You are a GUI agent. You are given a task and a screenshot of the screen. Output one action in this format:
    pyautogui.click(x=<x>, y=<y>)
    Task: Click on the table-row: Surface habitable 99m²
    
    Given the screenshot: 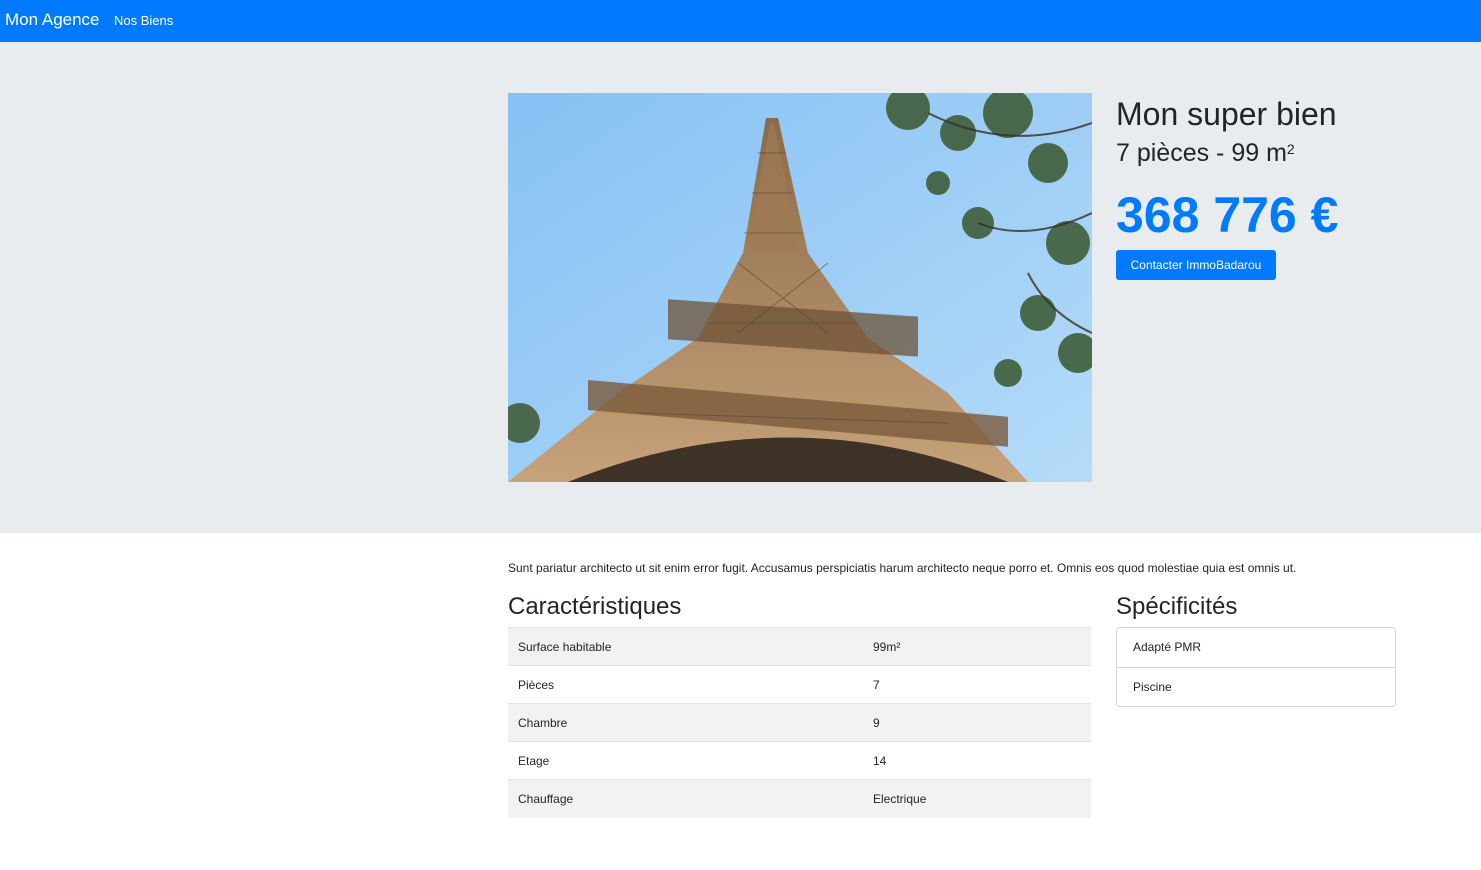 What is the action you would take?
    pyautogui.click(x=799, y=646)
    